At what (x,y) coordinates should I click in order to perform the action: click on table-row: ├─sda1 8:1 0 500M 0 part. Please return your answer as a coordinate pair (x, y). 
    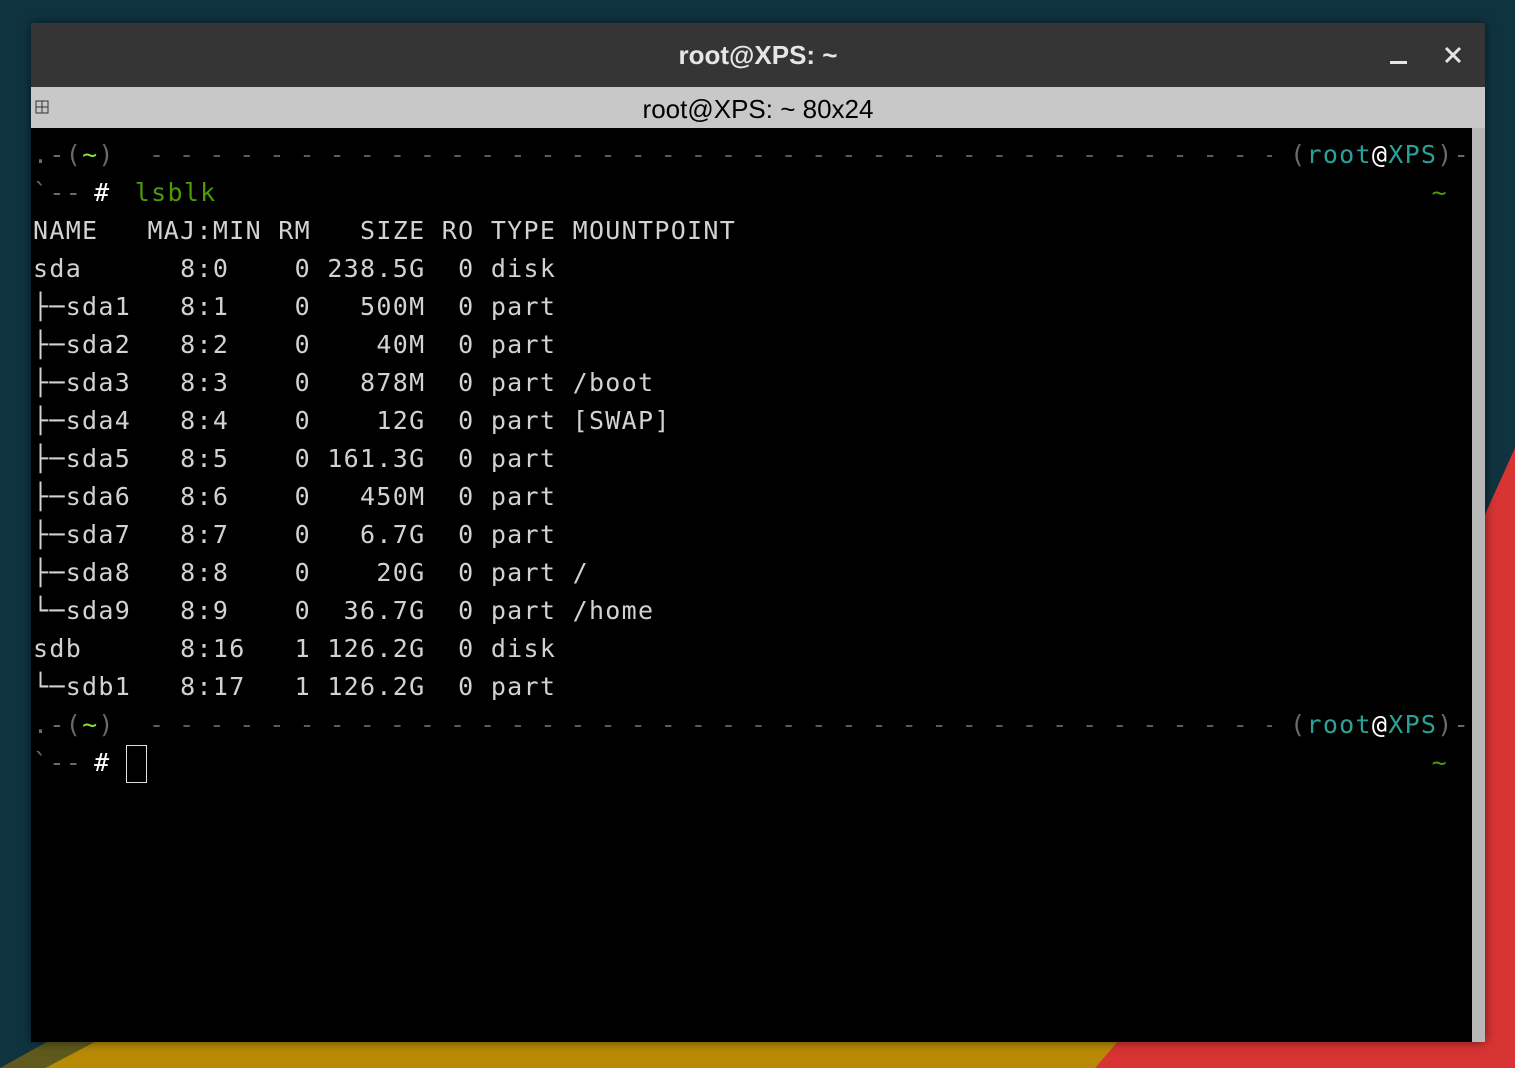
    Looking at the image, I should click on (303, 306).